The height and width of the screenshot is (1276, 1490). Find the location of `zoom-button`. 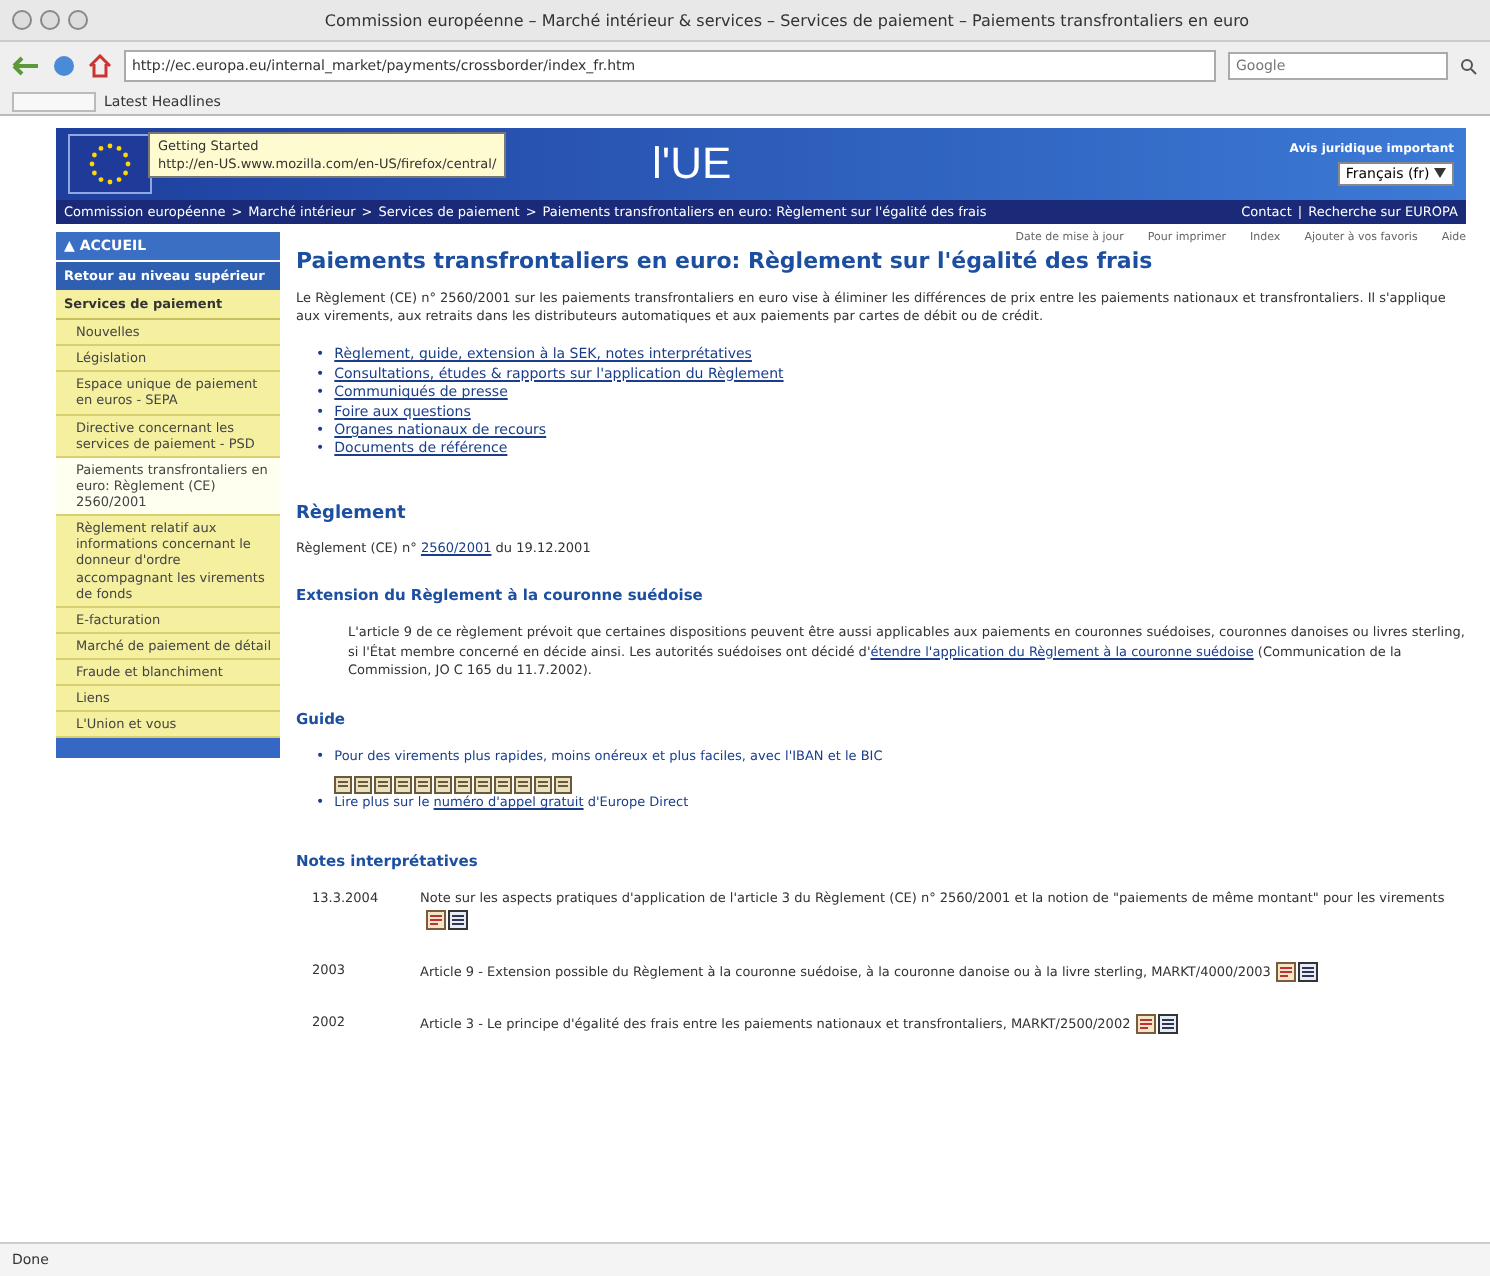

zoom-button is located at coordinates (78, 20).